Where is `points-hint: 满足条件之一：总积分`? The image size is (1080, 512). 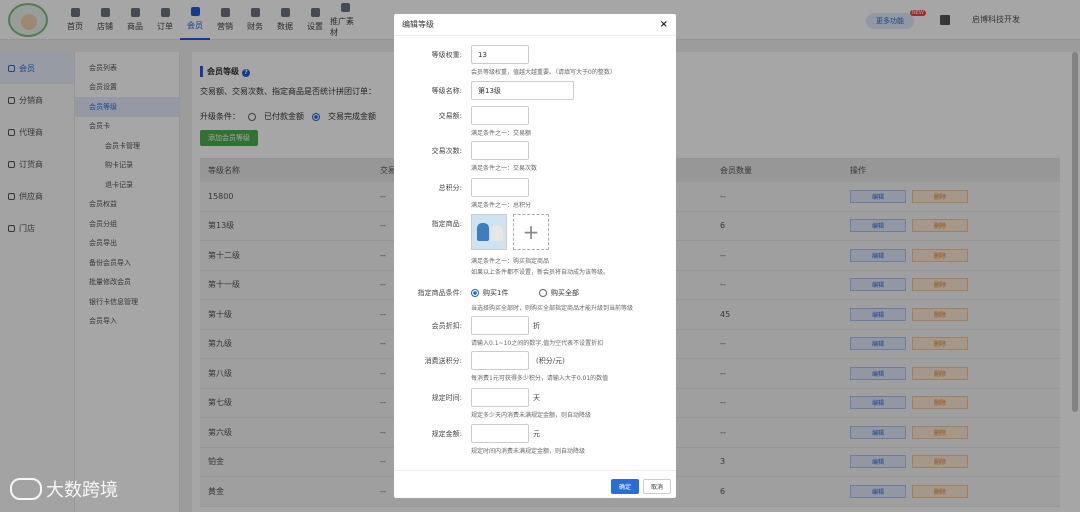
points-hint: 满足条件之一：总积分 is located at coordinates (501, 205).